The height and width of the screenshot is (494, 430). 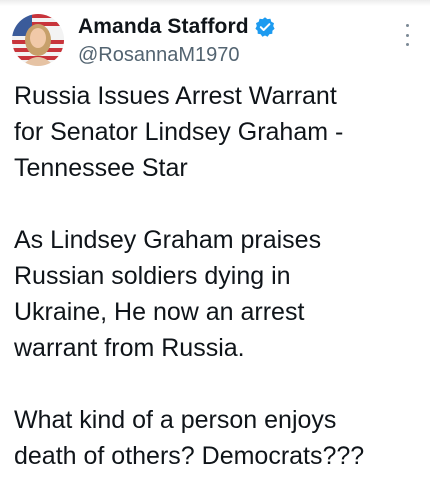 What do you see at coordinates (177, 41) in the screenshot?
I see `author-names: Amanda Stafford @RosannaM1970` at bounding box center [177, 41].